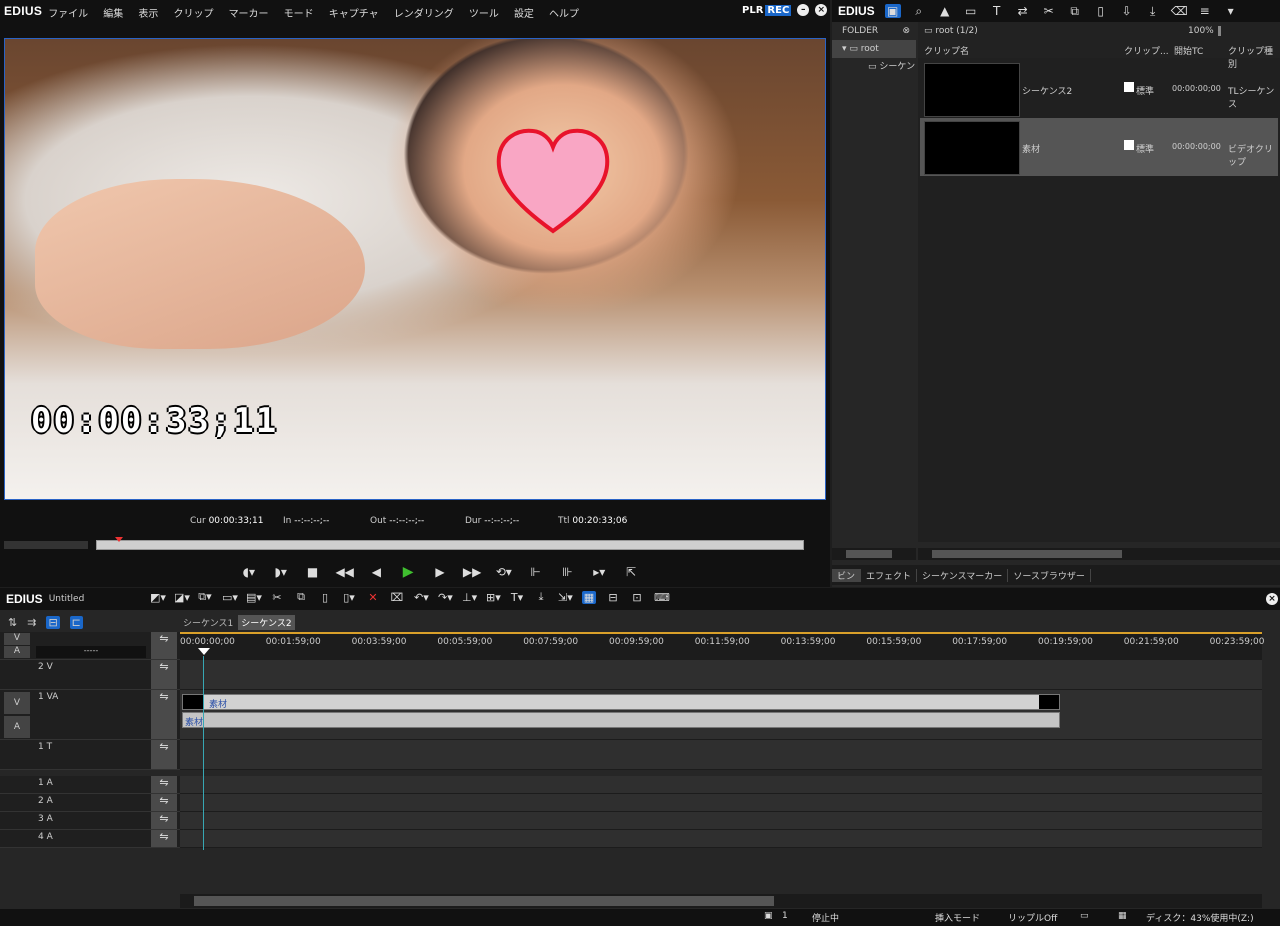 The height and width of the screenshot is (926, 1280). What do you see at coordinates (113, 14) in the screenshot?
I see `menu-edit: 編集` at bounding box center [113, 14].